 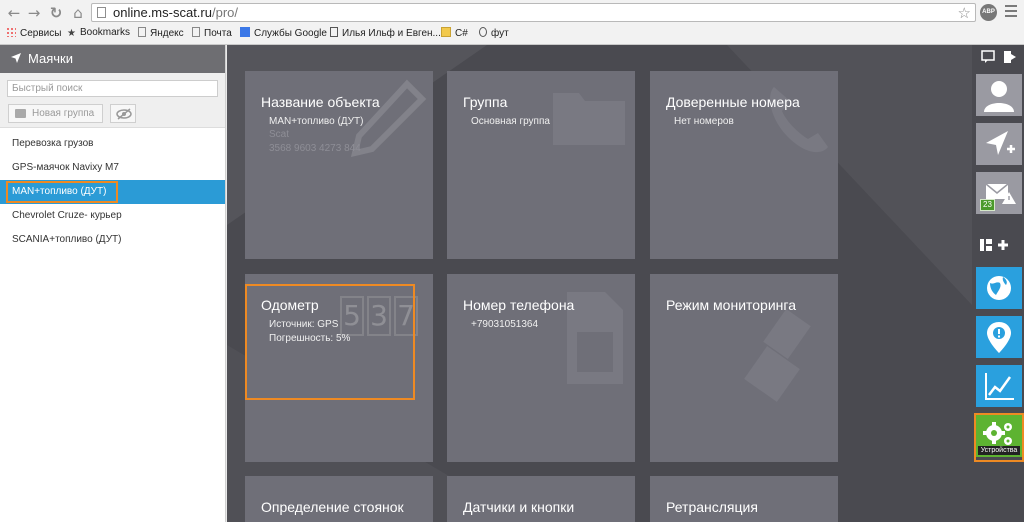 What do you see at coordinates (505, 324) in the screenshot?
I see `phone-value: +79031051364` at bounding box center [505, 324].